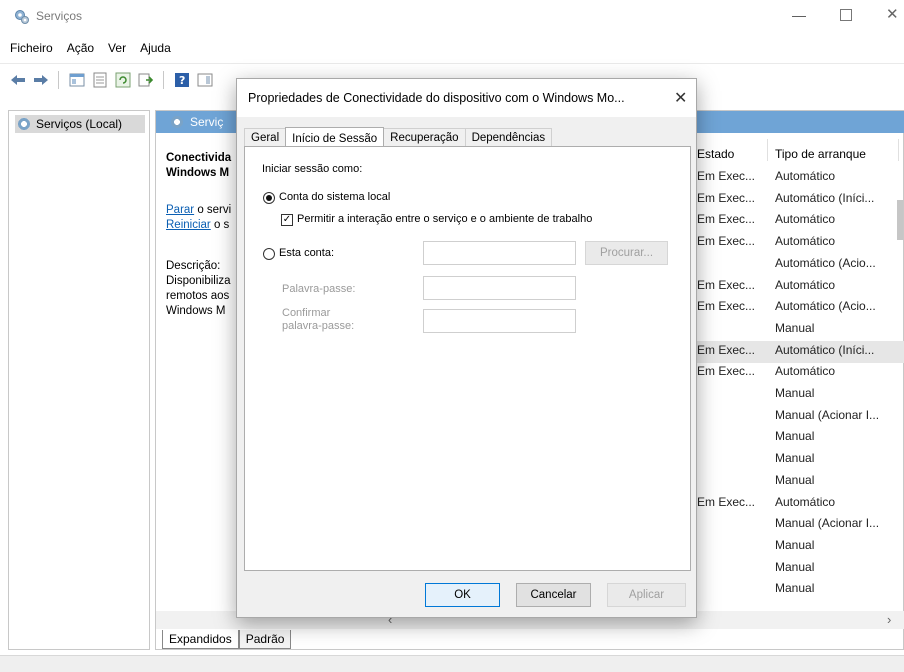 This screenshot has height=672, width=904. Describe the element at coordinates (200, 639) in the screenshot. I see `tab-extended: Expandidos` at that location.